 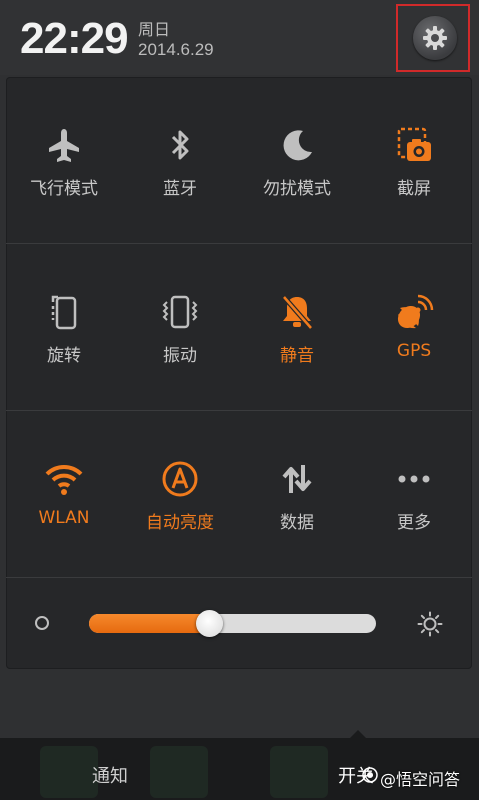 I want to click on toggle-label: 自动亮度, so click(x=180, y=523).